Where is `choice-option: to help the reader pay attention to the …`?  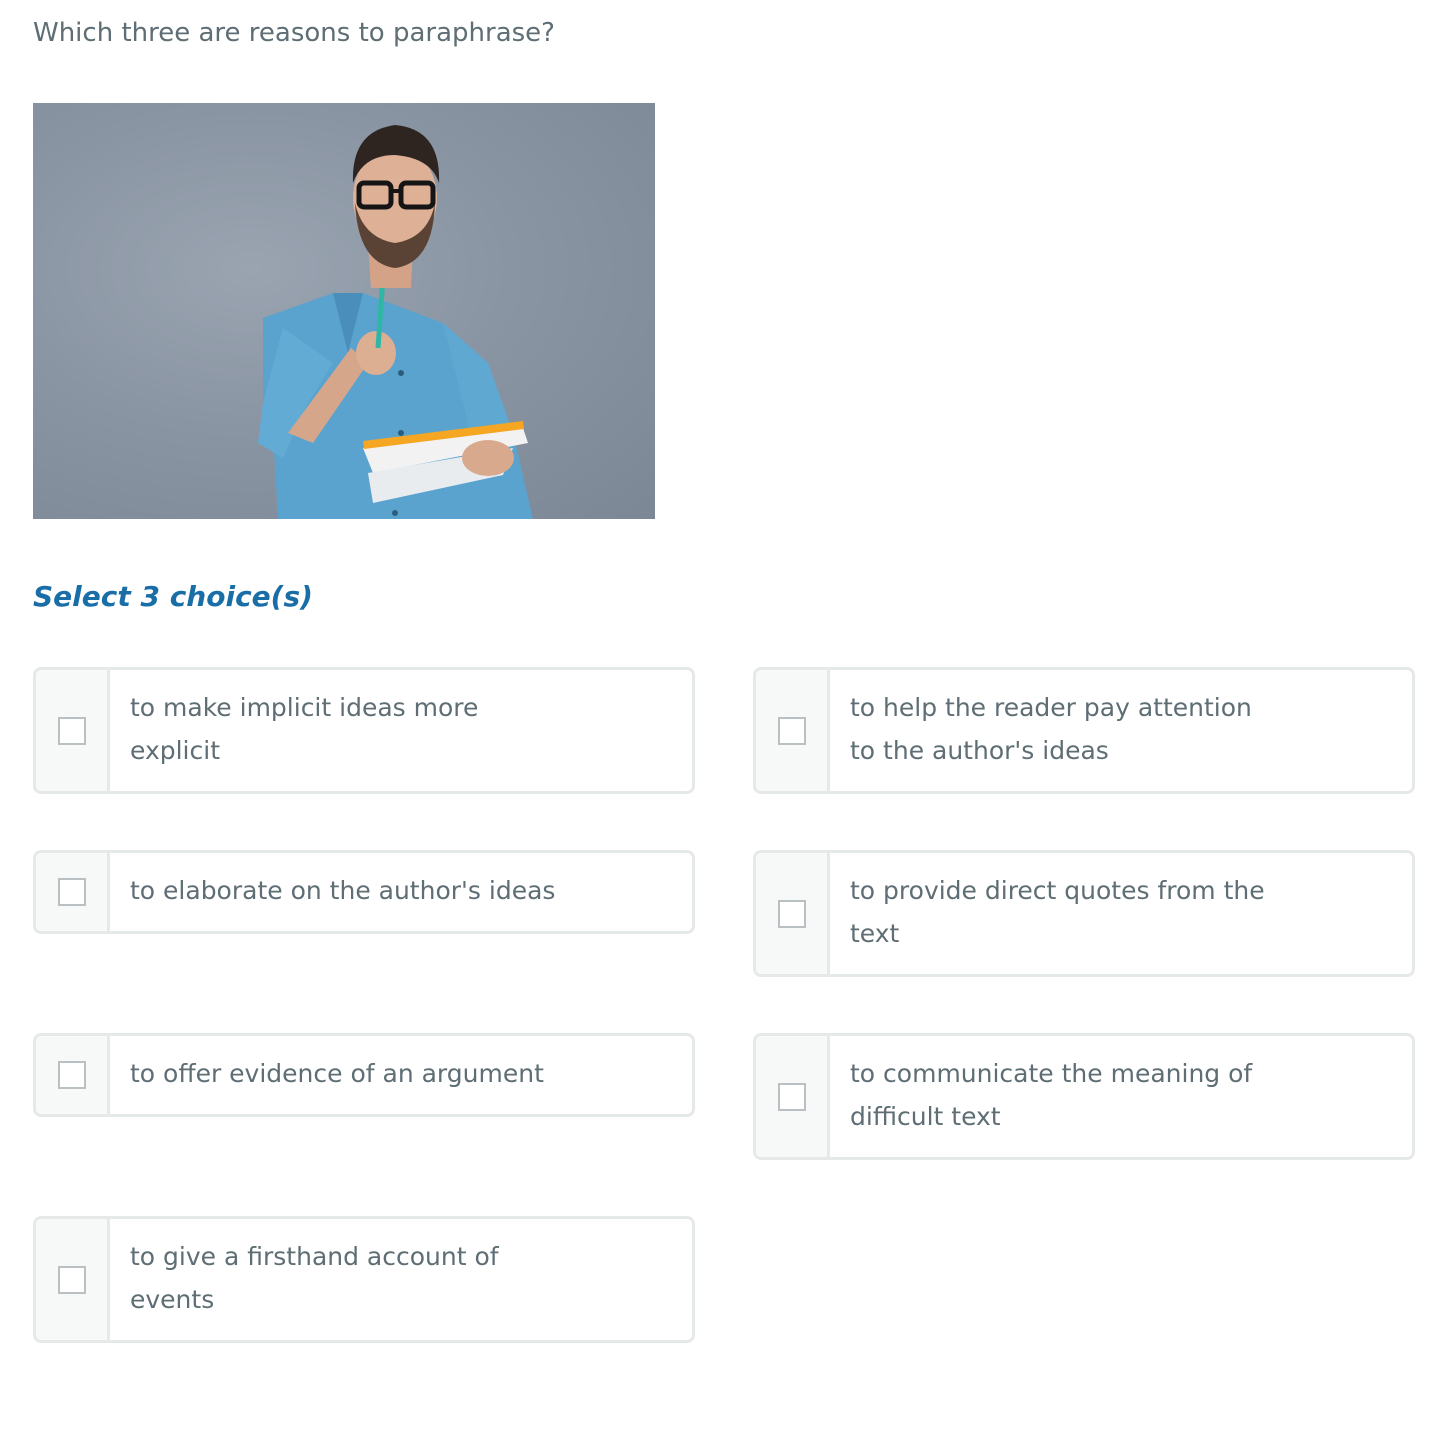 choice-option: to help the reader pay attention to the … is located at coordinates (1084, 730).